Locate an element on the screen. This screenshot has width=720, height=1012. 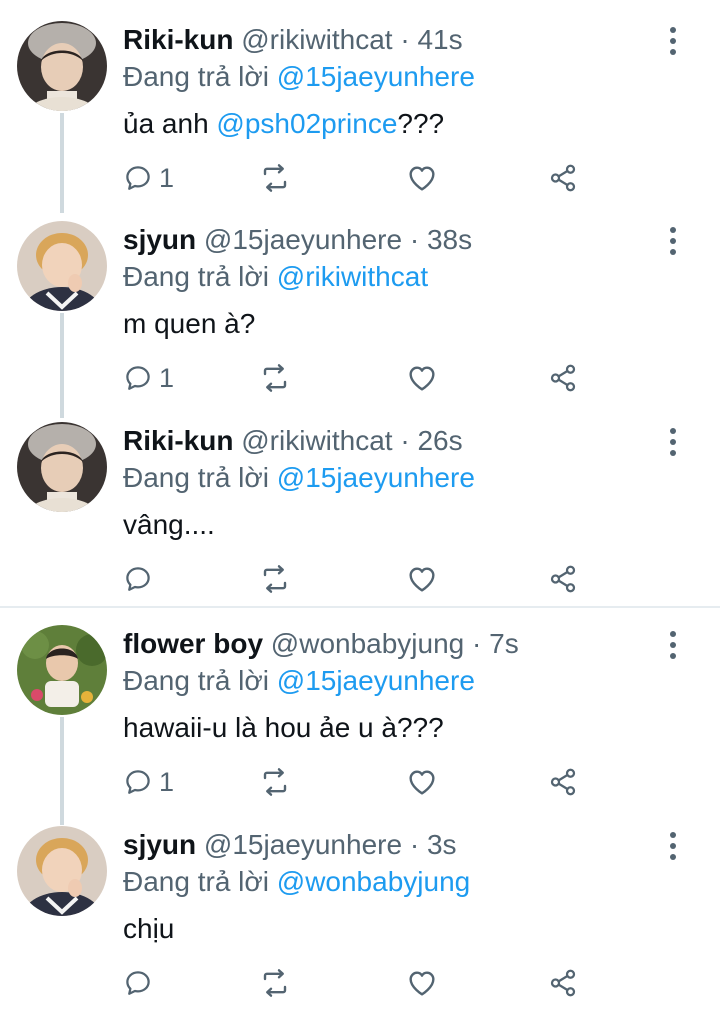
timestamp: 41s is located at coordinates (439, 39).